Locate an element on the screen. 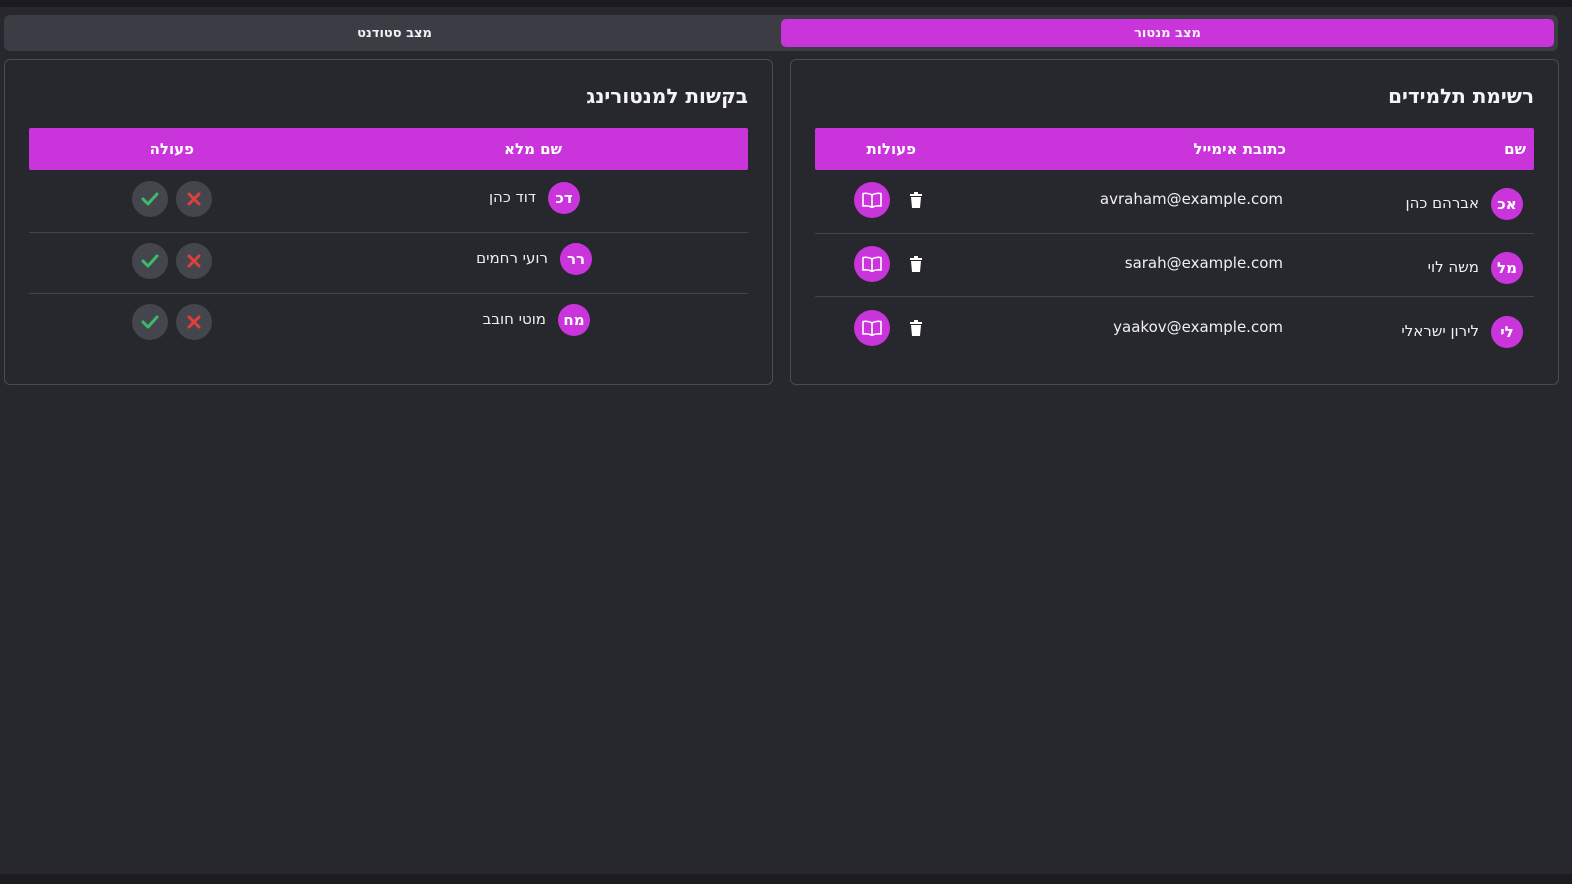 Image resolution: width=1572 pixels, height=884 pixels. students-table-header: שם כתובת אימייל פעולות is located at coordinates (1174, 149).